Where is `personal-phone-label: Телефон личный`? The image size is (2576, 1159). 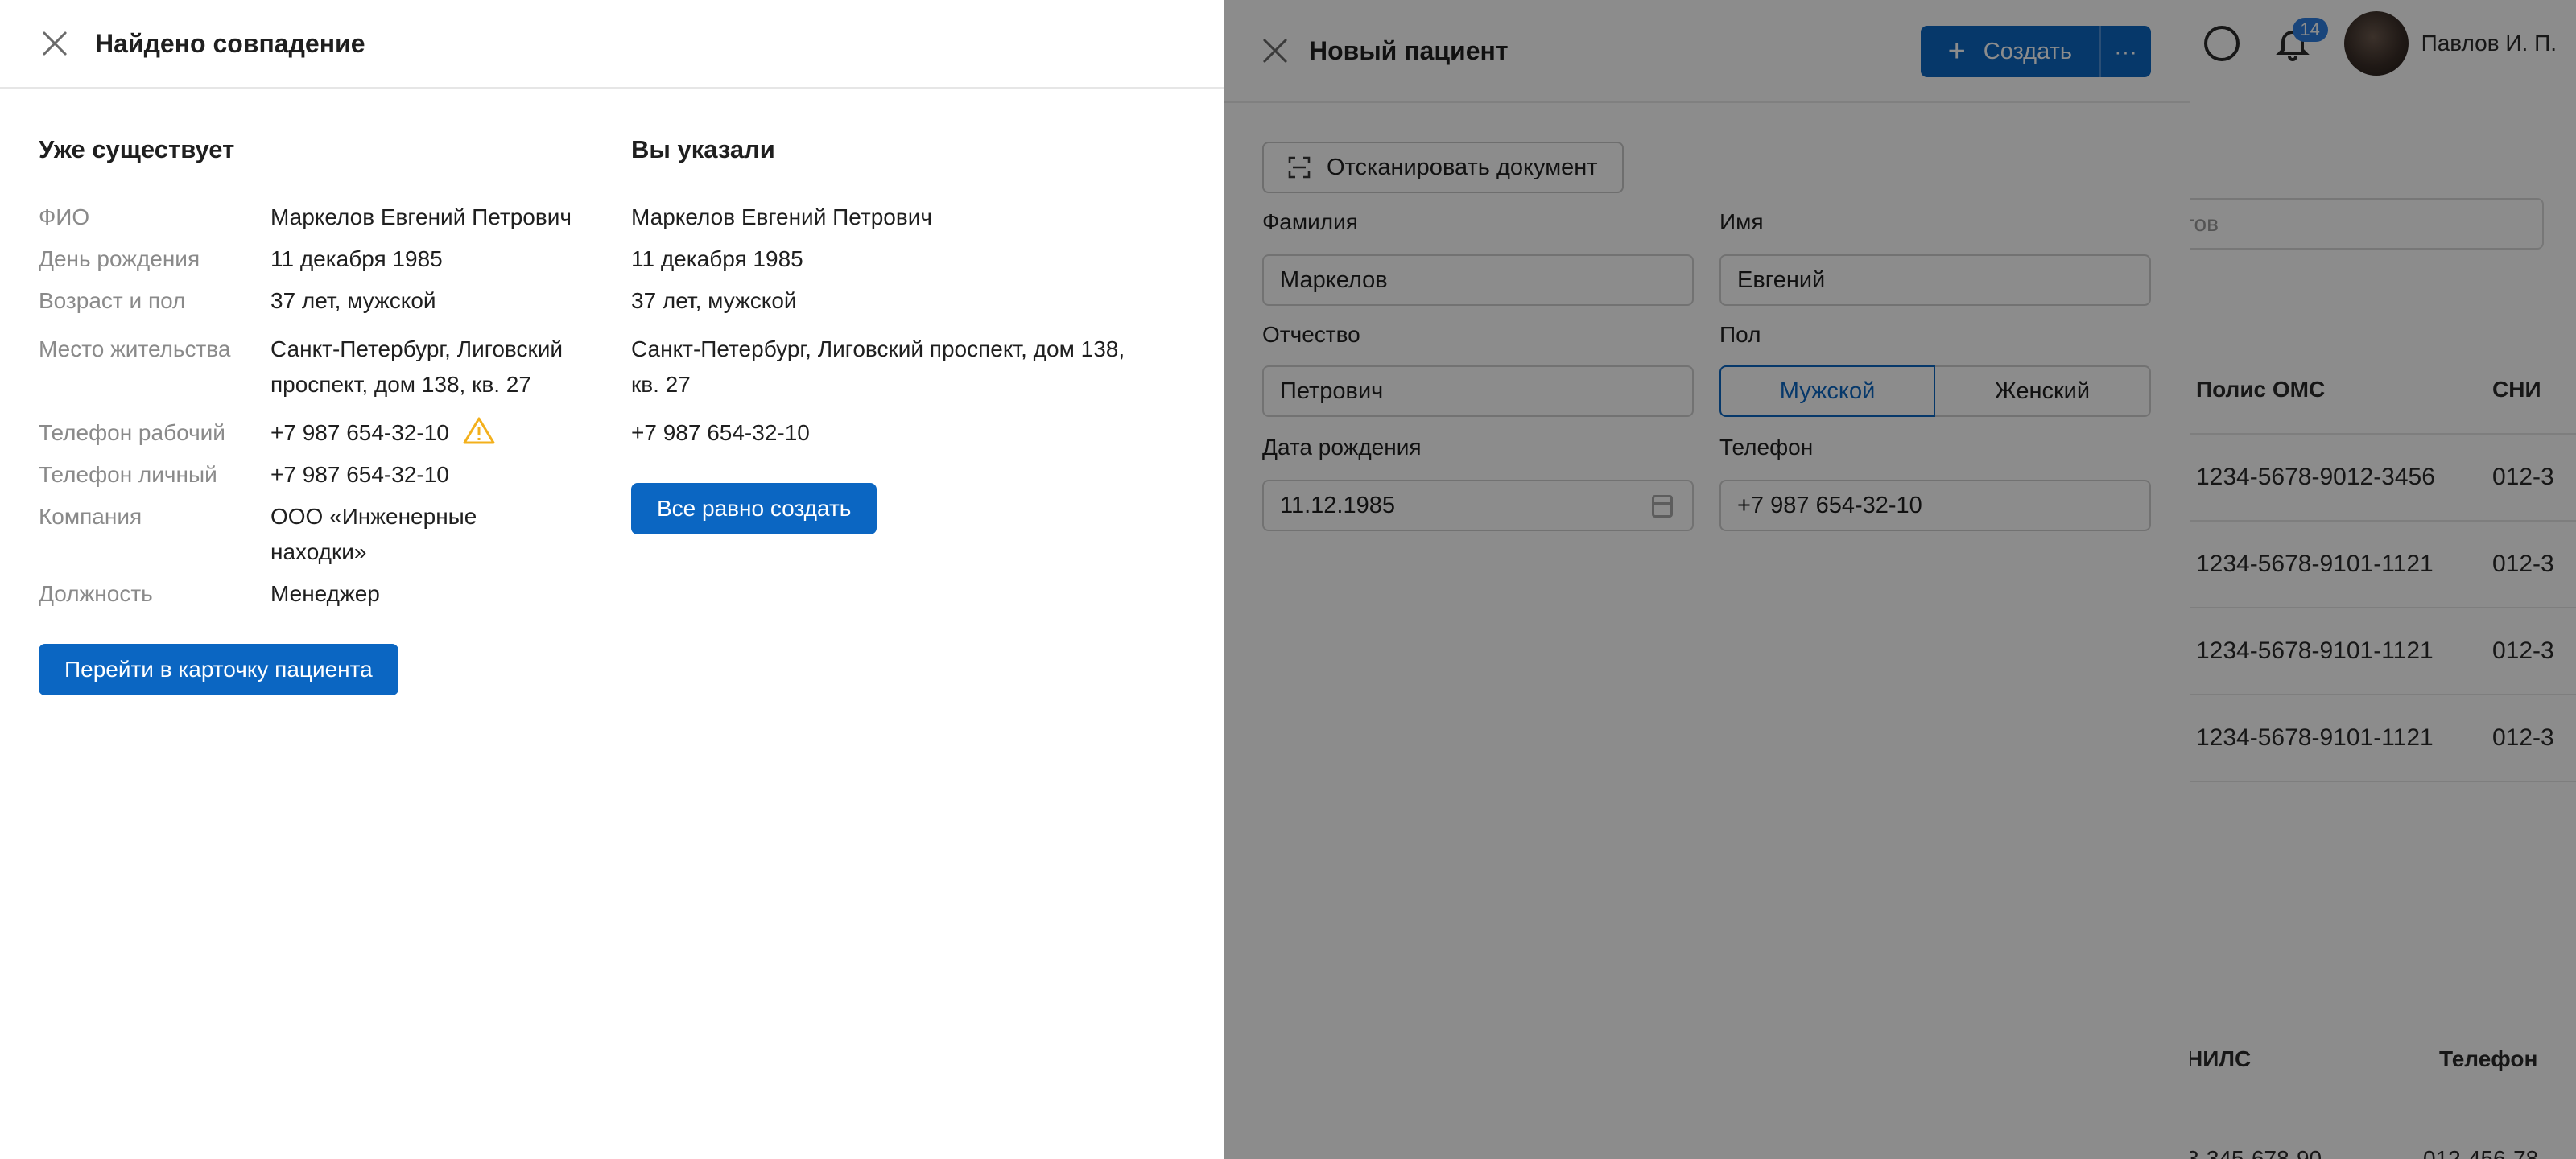
personal-phone-label: Телефон личный is located at coordinates (128, 474).